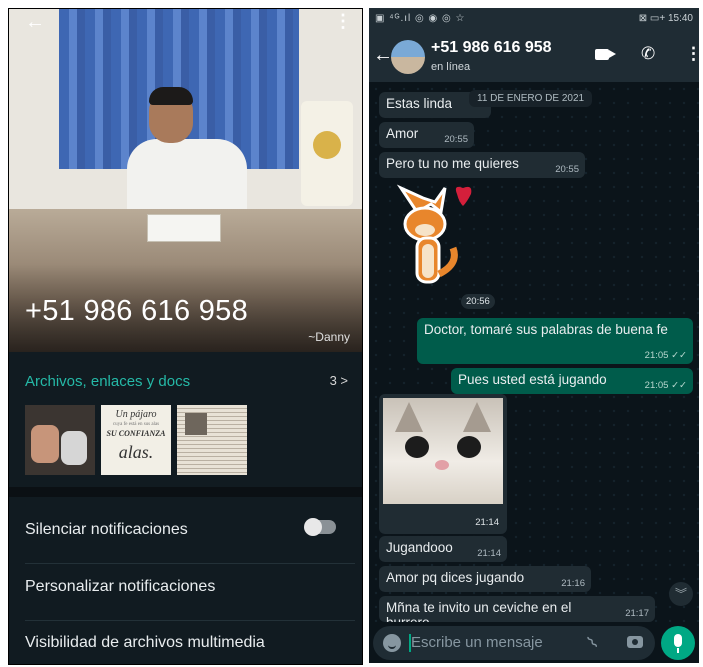 Image resolution: width=703 pixels, height=667 pixels. Describe the element at coordinates (432, 236) in the screenshot. I see `dog-sticker` at that location.